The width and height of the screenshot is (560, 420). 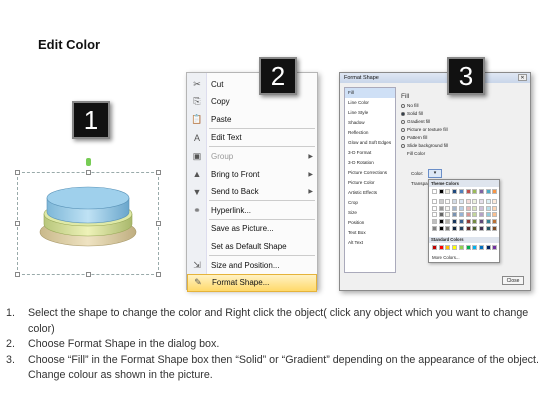 I want to click on nav-item: Text Box, so click(x=370, y=233).